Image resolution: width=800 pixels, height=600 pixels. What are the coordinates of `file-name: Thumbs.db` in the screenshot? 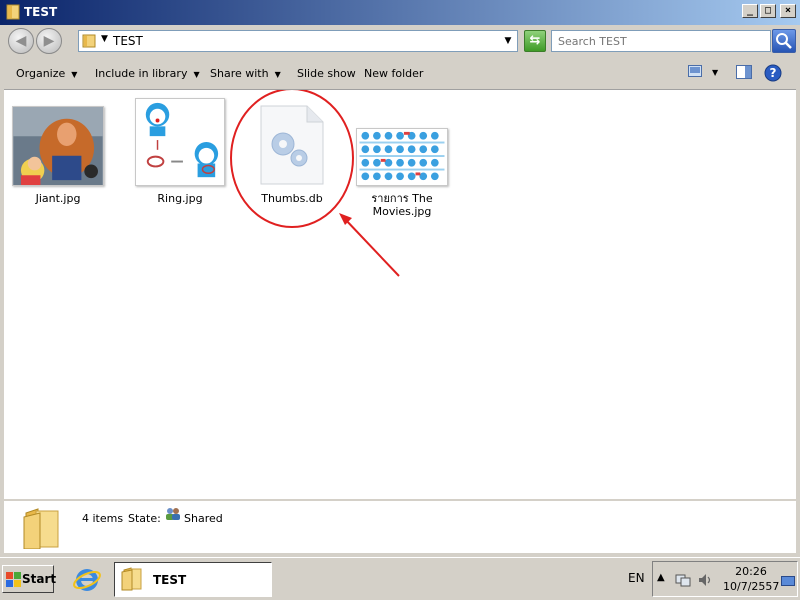 It's located at (292, 198).